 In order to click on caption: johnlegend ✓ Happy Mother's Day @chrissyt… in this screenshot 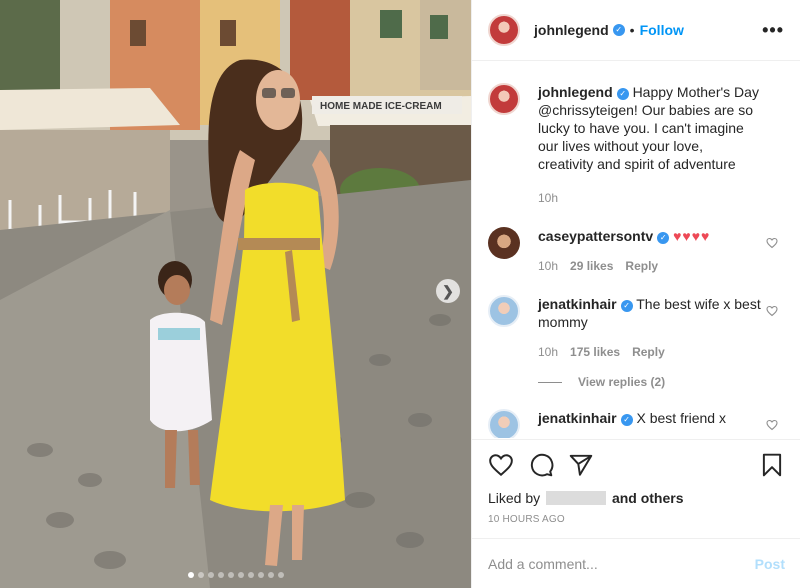, I will do `click(636, 145)`.